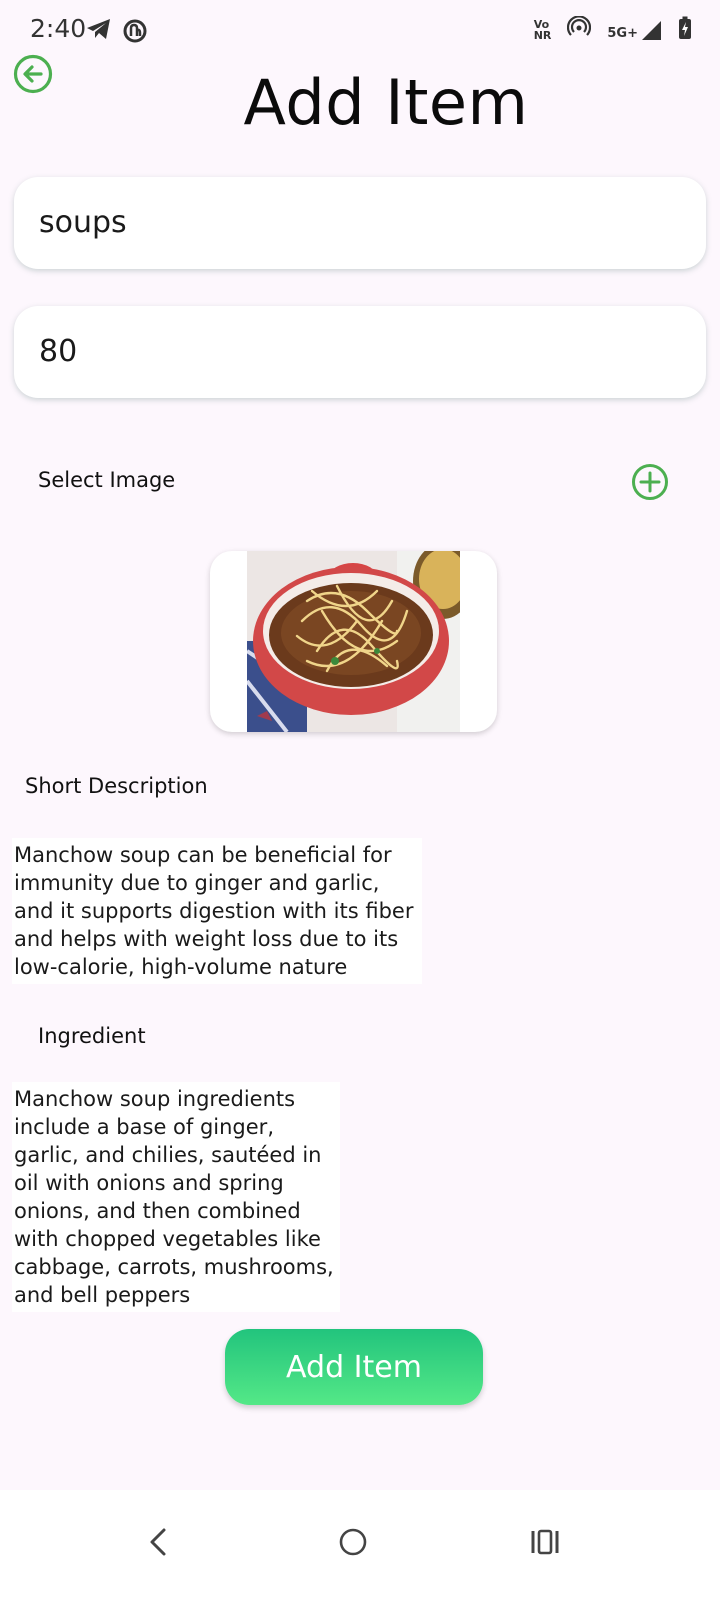 Image resolution: width=720 pixels, height=1600 pixels. What do you see at coordinates (58, 351) in the screenshot?
I see `item-price-value: 80` at bounding box center [58, 351].